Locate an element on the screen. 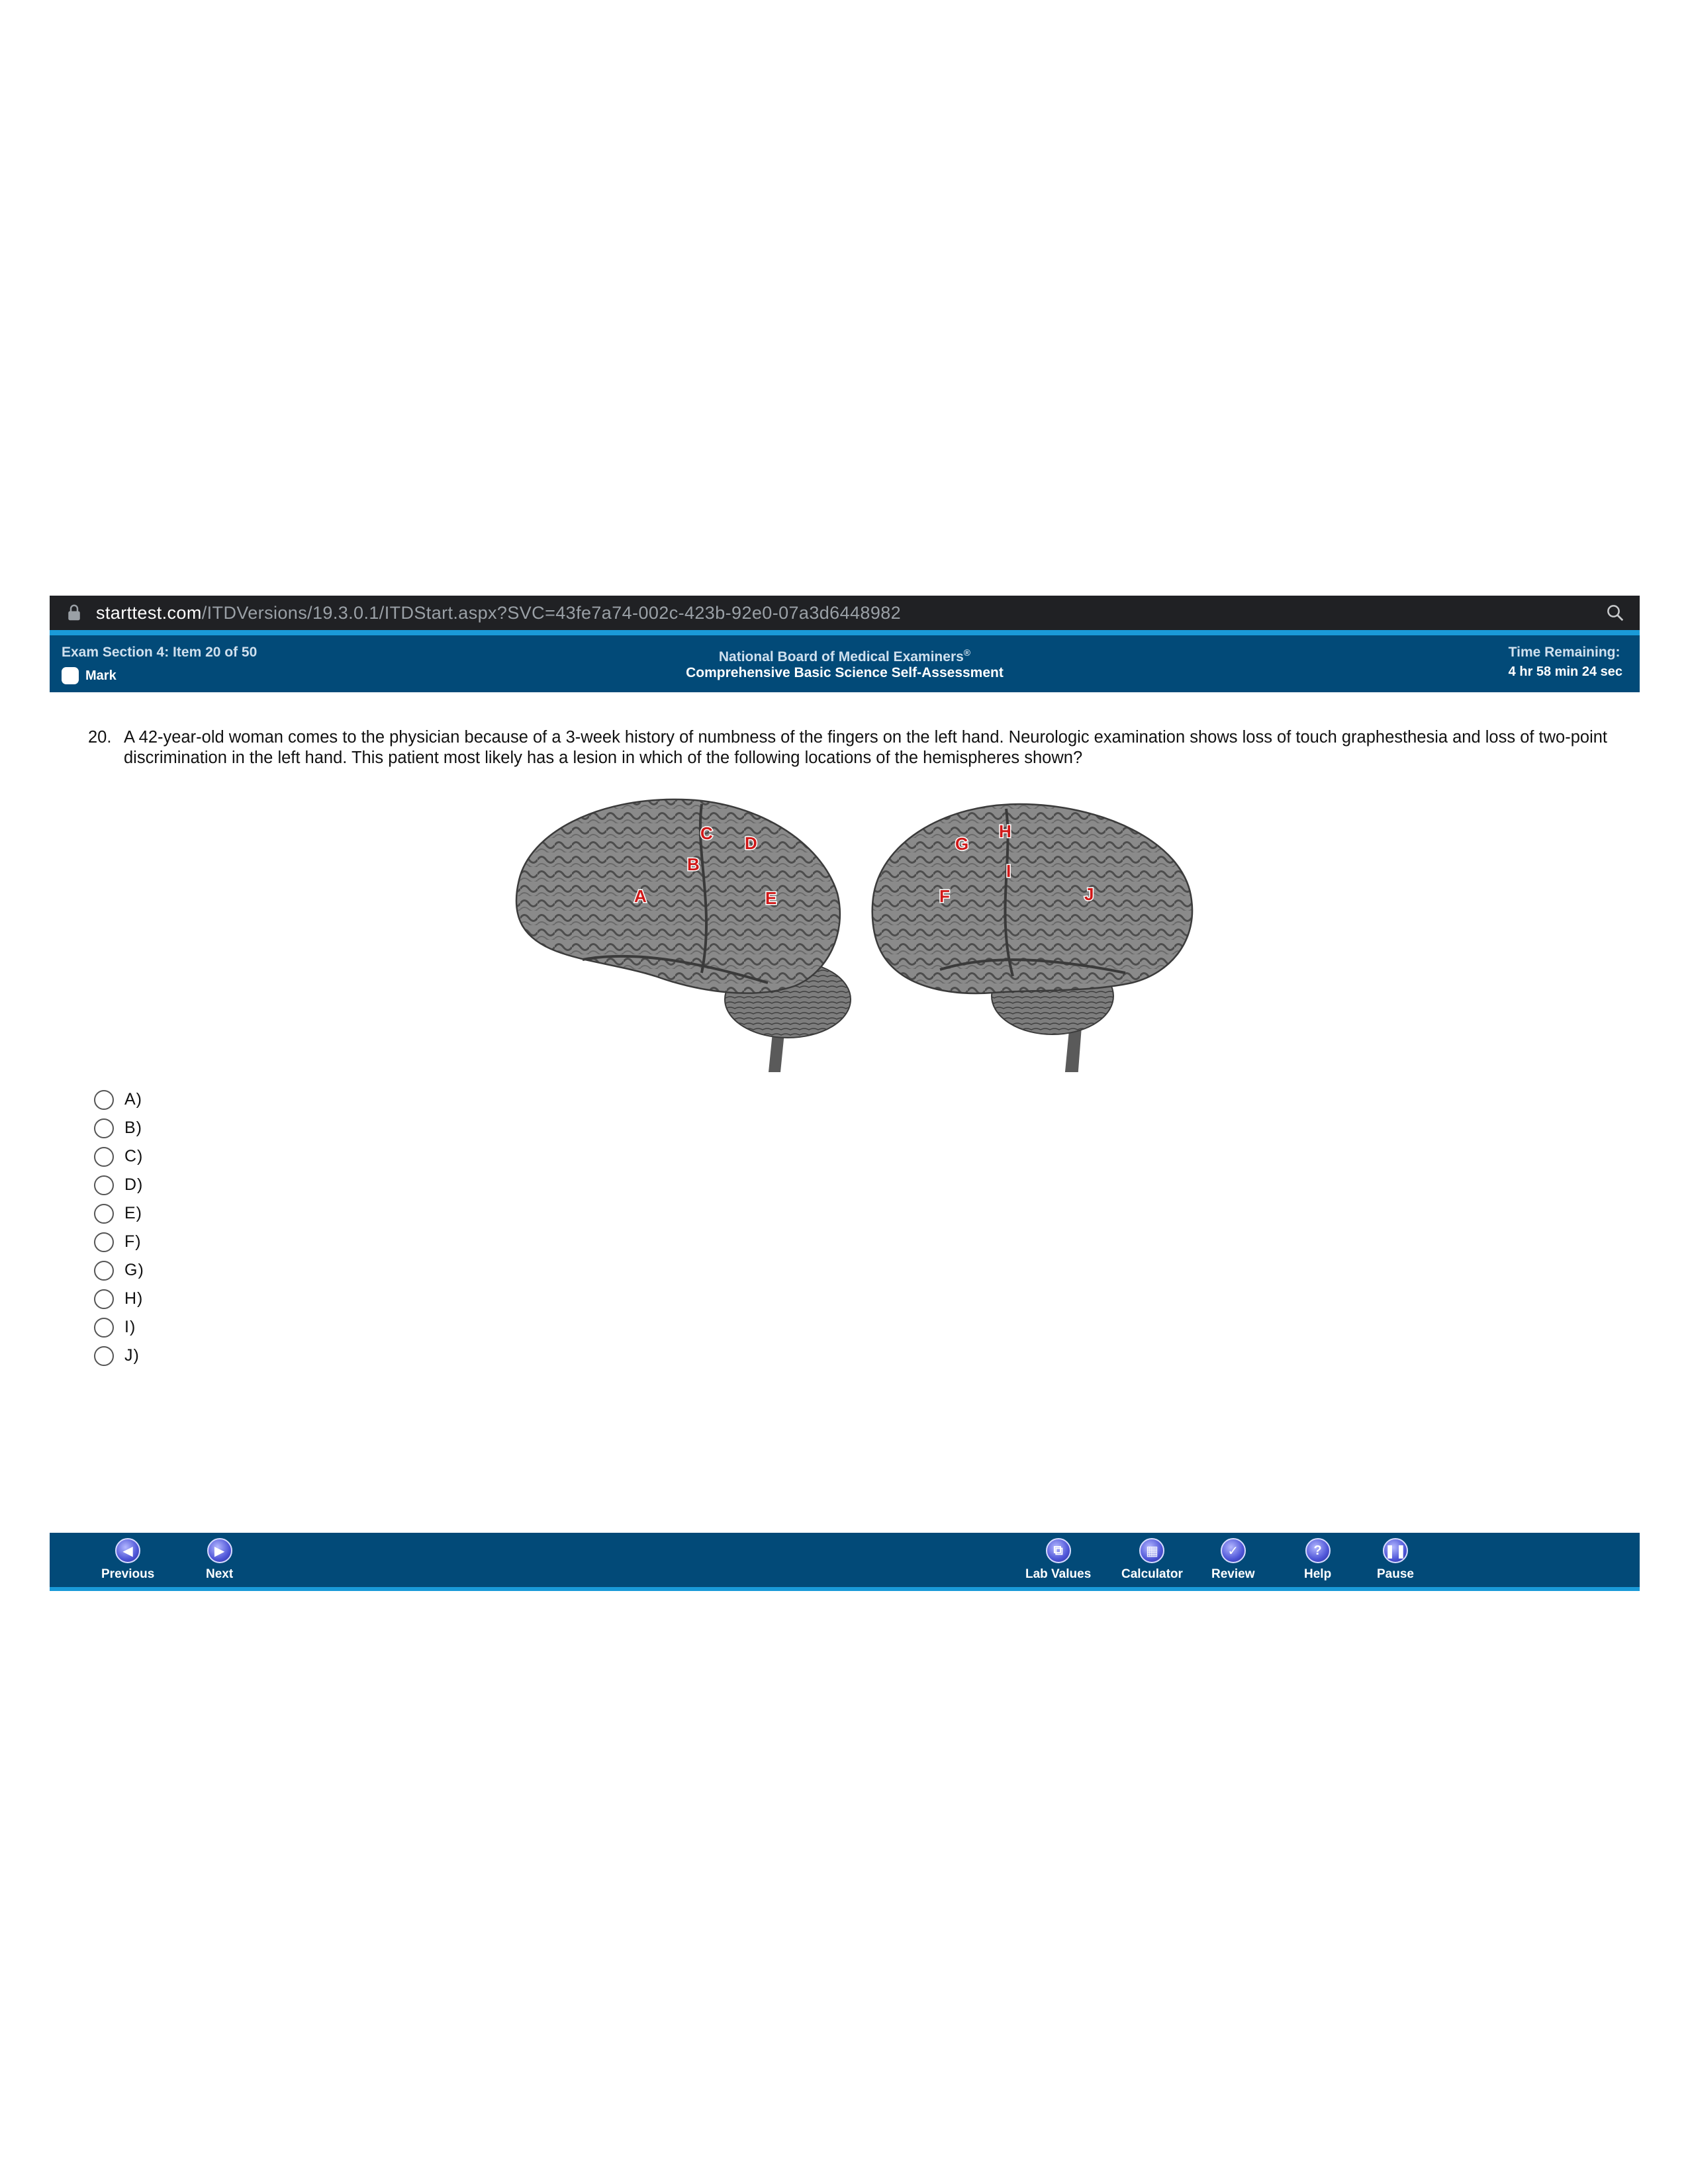 Image resolution: width=1688 pixels, height=2184 pixels. answer-label: E) is located at coordinates (133, 1213).